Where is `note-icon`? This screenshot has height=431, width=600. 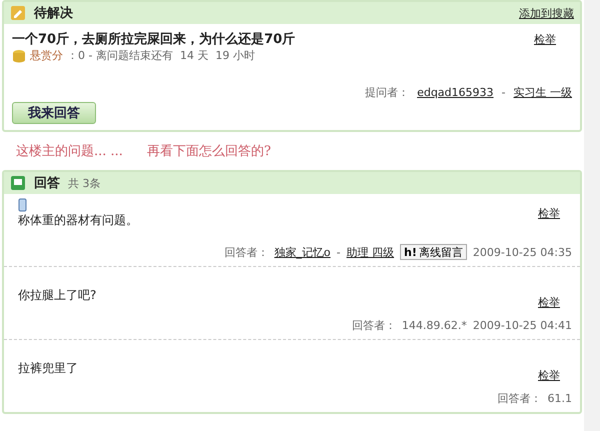
note-icon is located at coordinates (18, 13).